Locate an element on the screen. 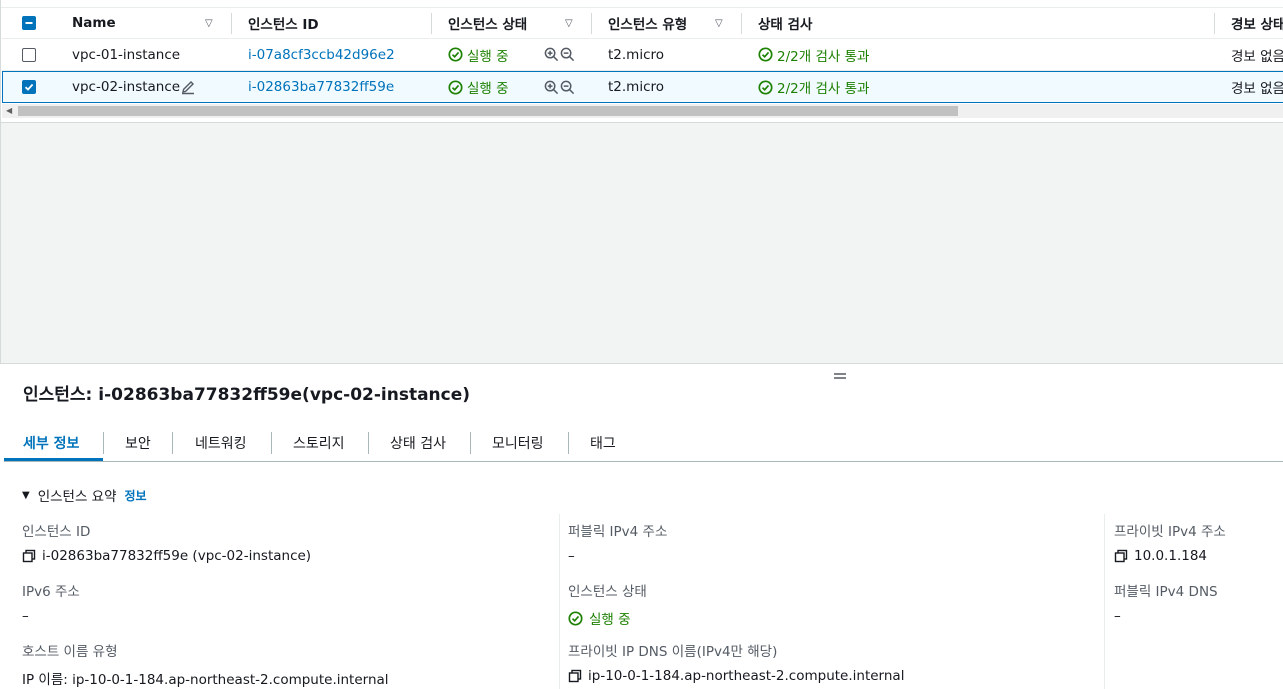 This screenshot has height=689, width=1283. field-label: 퍼블릭 IPv4 DNS is located at coordinates (1166, 592).